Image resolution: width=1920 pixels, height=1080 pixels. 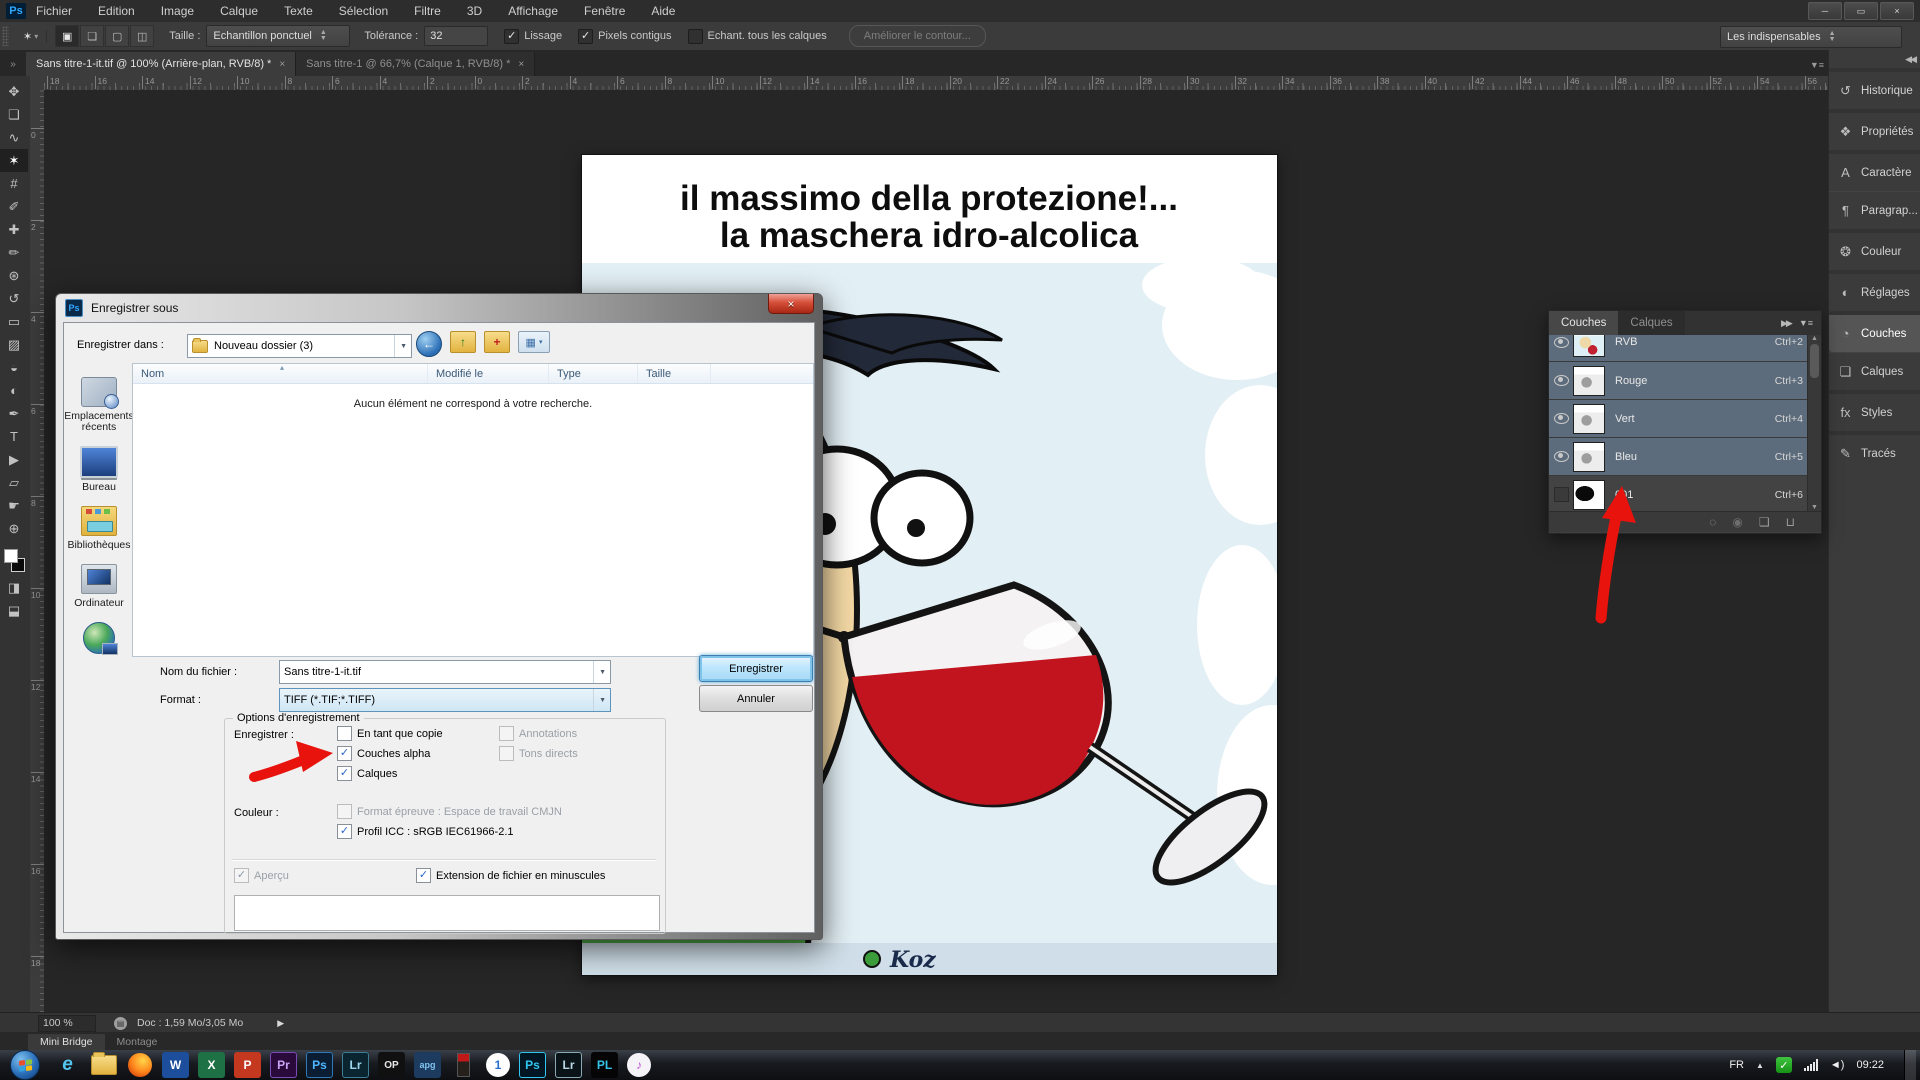 What do you see at coordinates (1825, 11) in the screenshot?
I see `minimize-icon: ─` at bounding box center [1825, 11].